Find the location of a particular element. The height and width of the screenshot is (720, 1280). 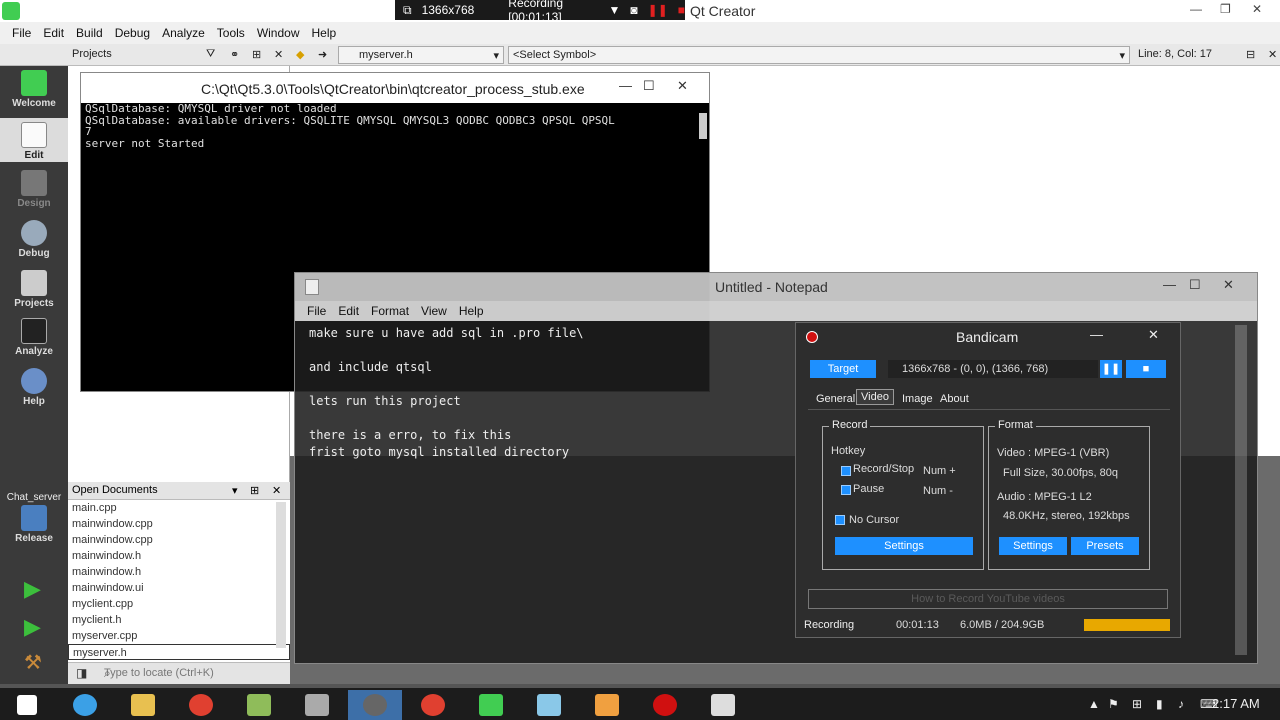

back-icon: ◆ is located at coordinates (300, 54).